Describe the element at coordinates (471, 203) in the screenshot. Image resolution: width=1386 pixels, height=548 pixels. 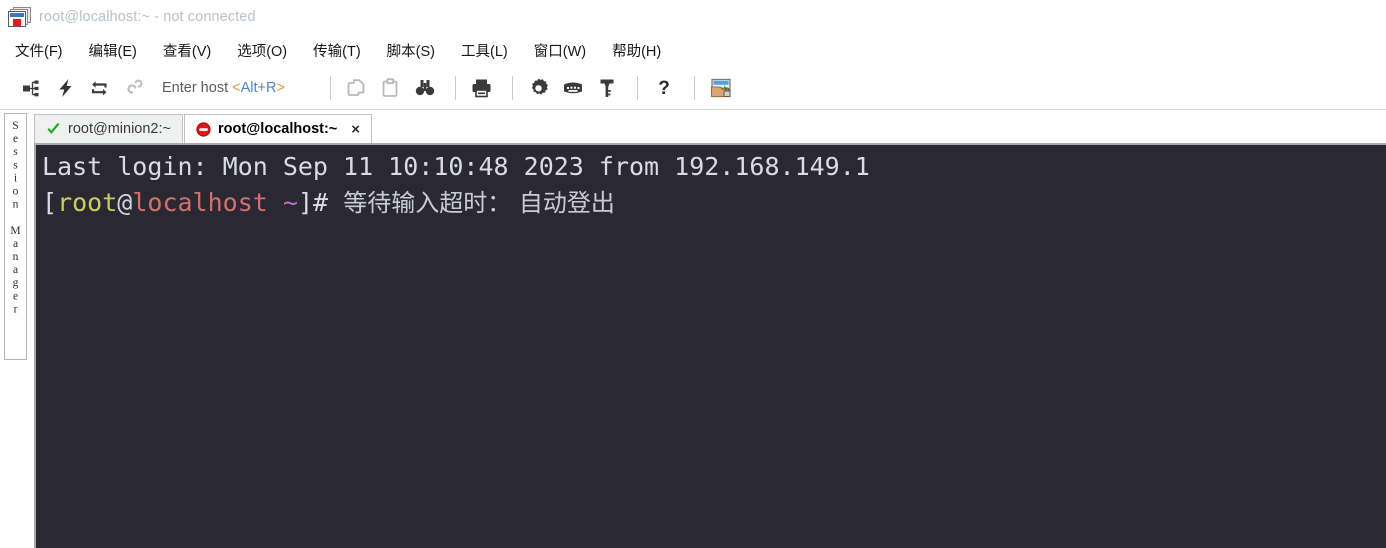
I see `terminal-timeout-message: 等待输入超时： 自动登出` at that location.